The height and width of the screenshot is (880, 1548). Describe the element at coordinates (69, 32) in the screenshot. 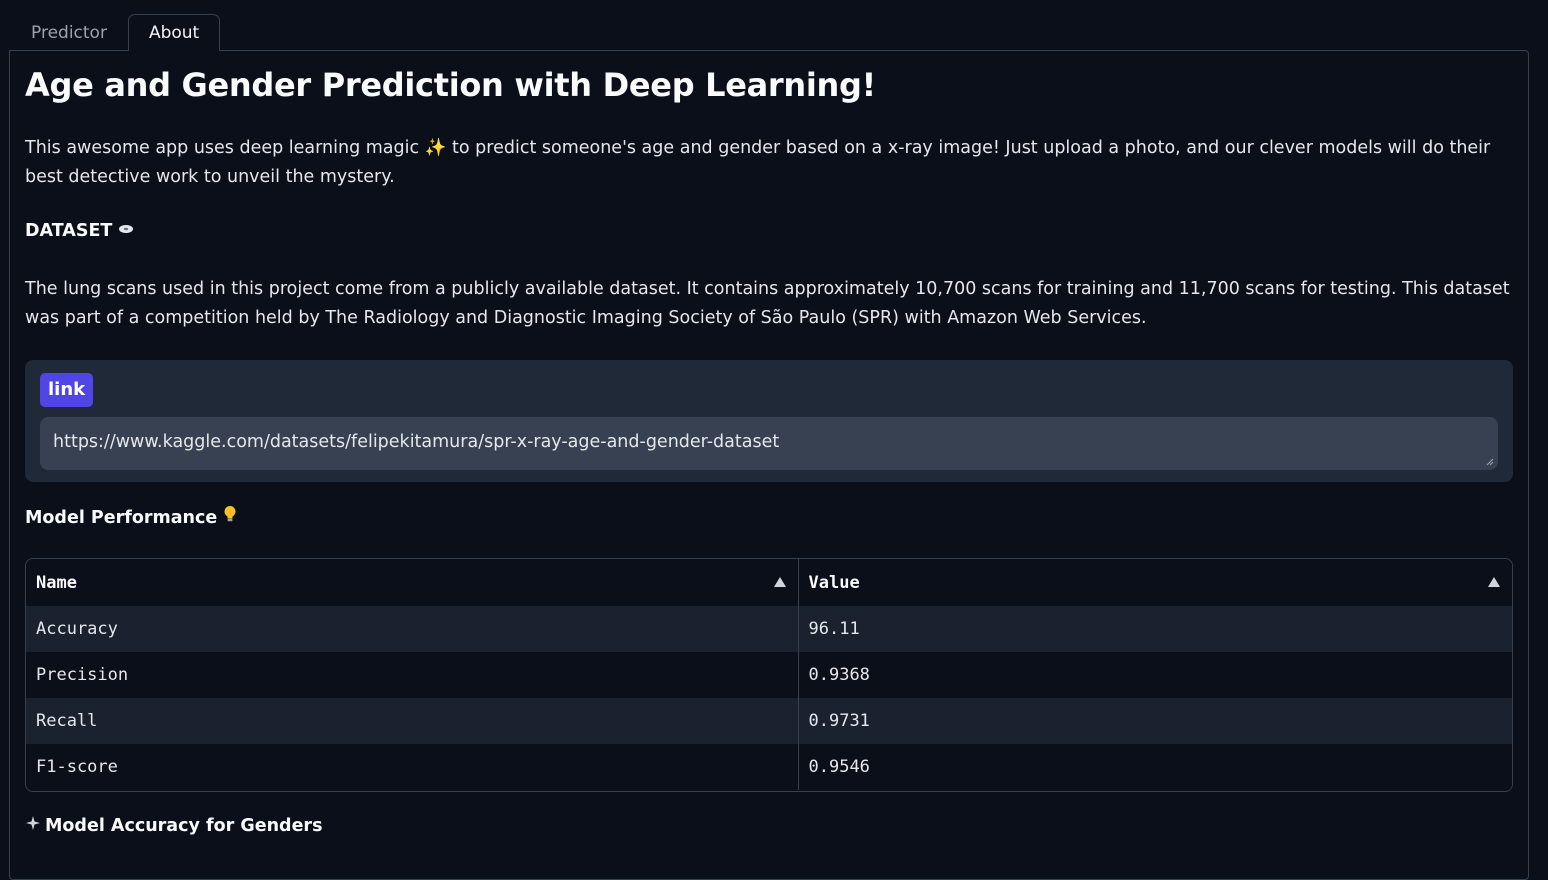

I see `tab-predictor: Predictor` at that location.